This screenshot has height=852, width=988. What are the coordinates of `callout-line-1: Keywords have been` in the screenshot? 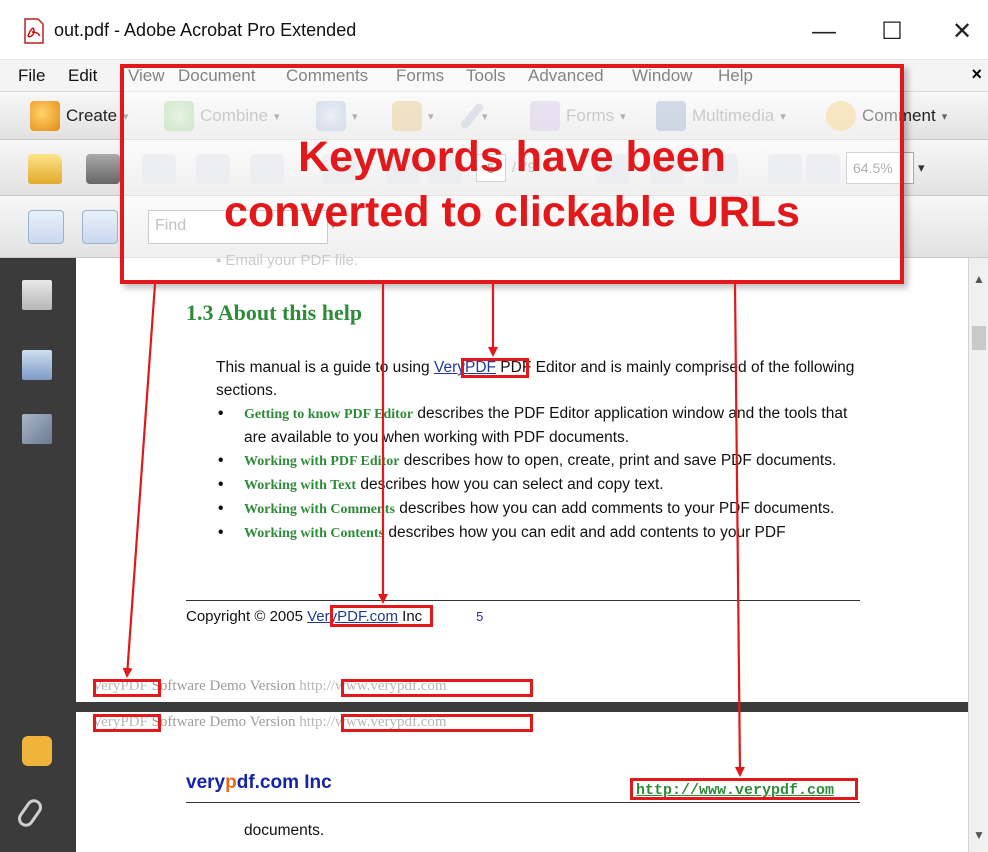 It's located at (512, 157).